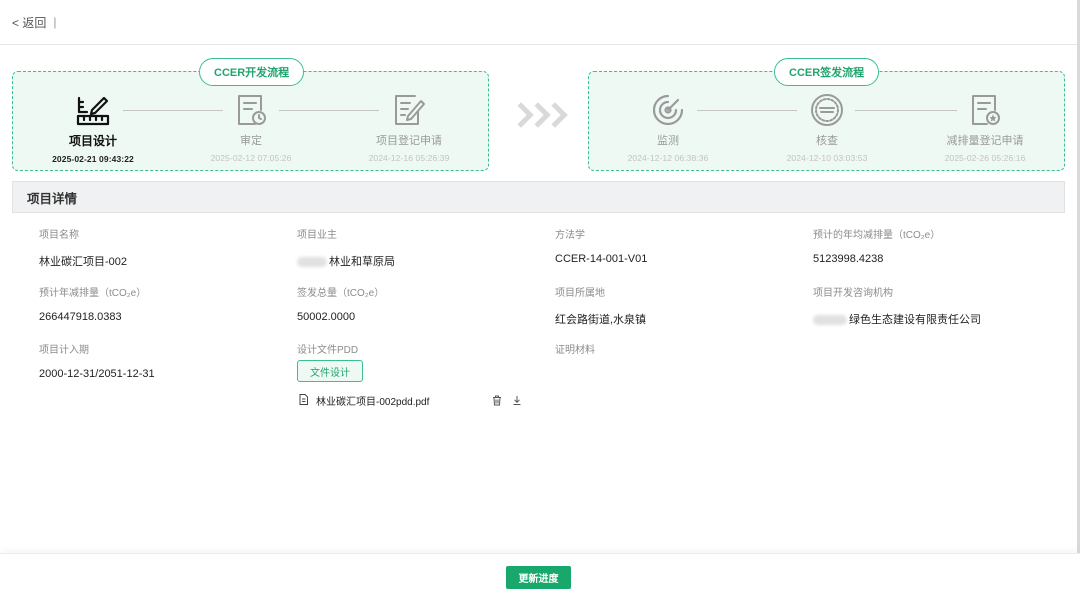  What do you see at coordinates (59, 235) in the screenshot?
I see `field-label: 项目名称` at bounding box center [59, 235].